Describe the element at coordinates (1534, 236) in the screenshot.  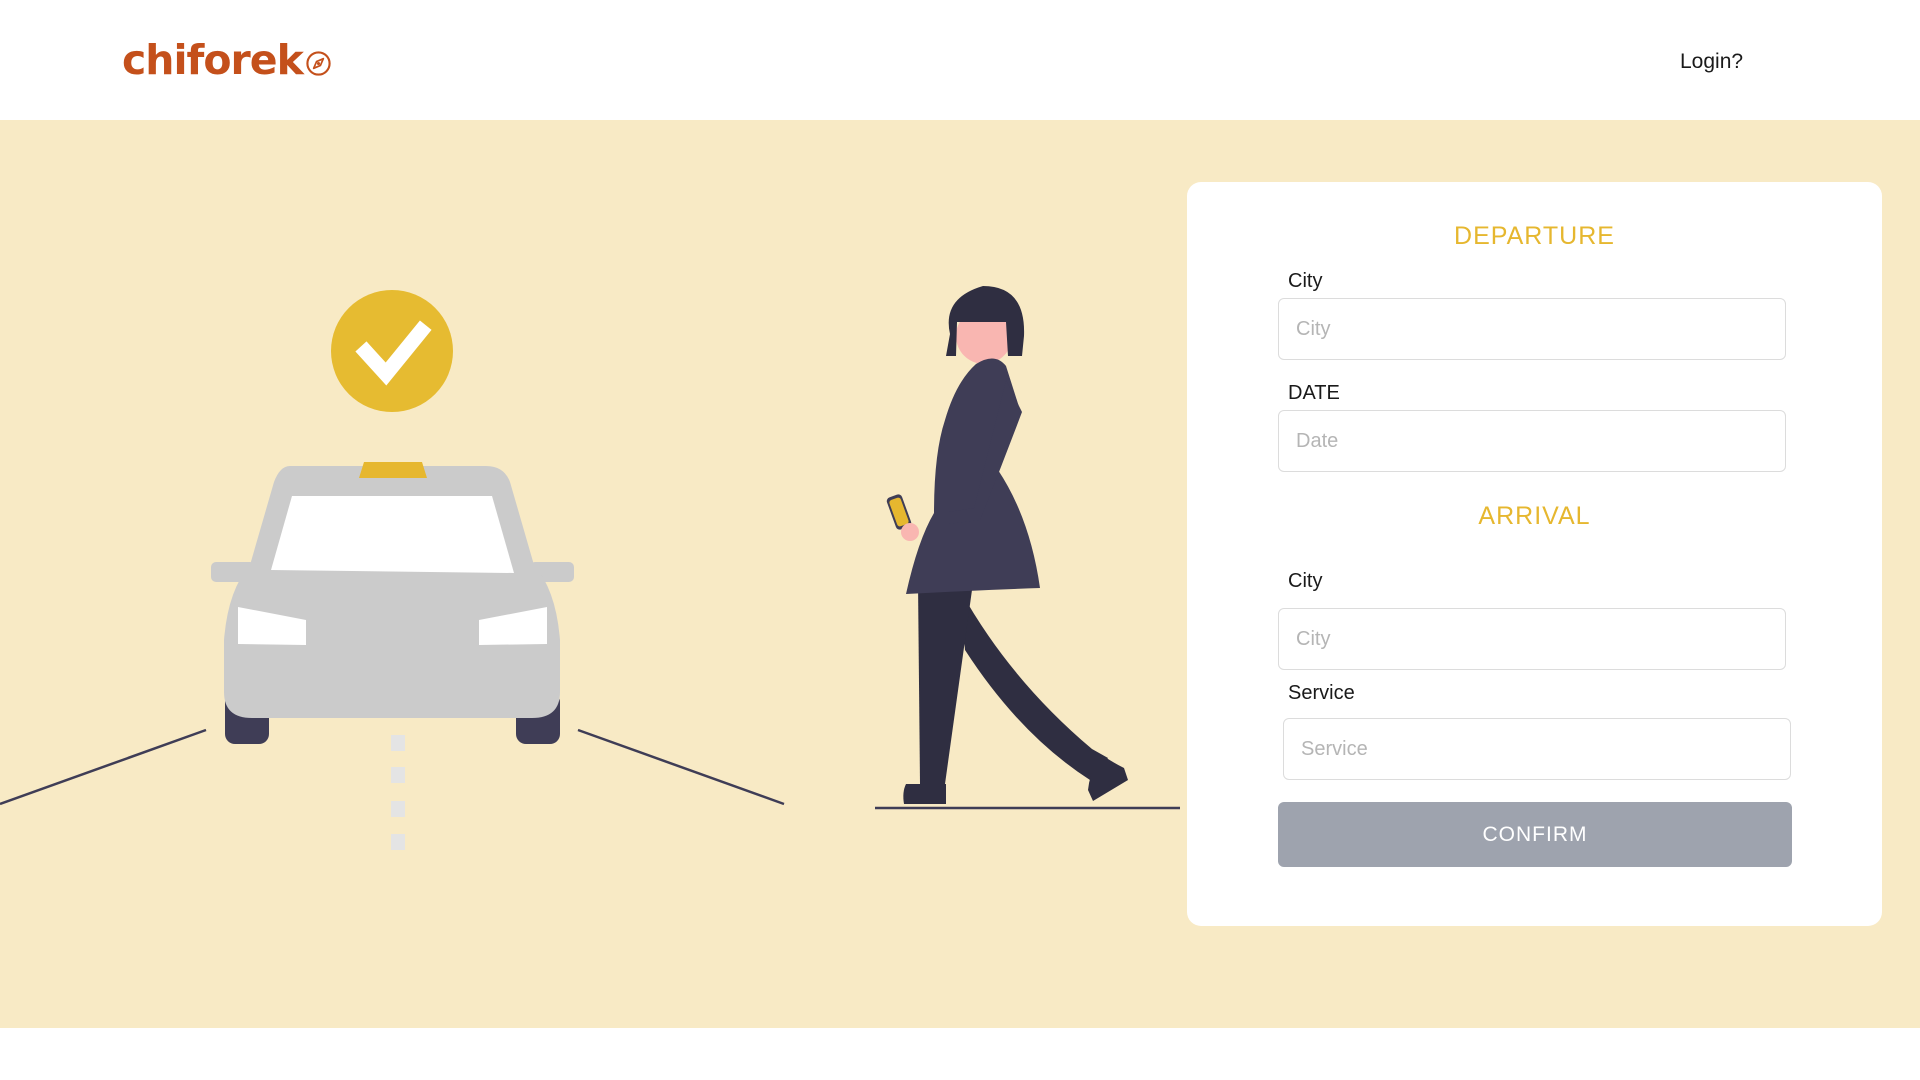
I see `departure-title: DEPARTURE` at that location.